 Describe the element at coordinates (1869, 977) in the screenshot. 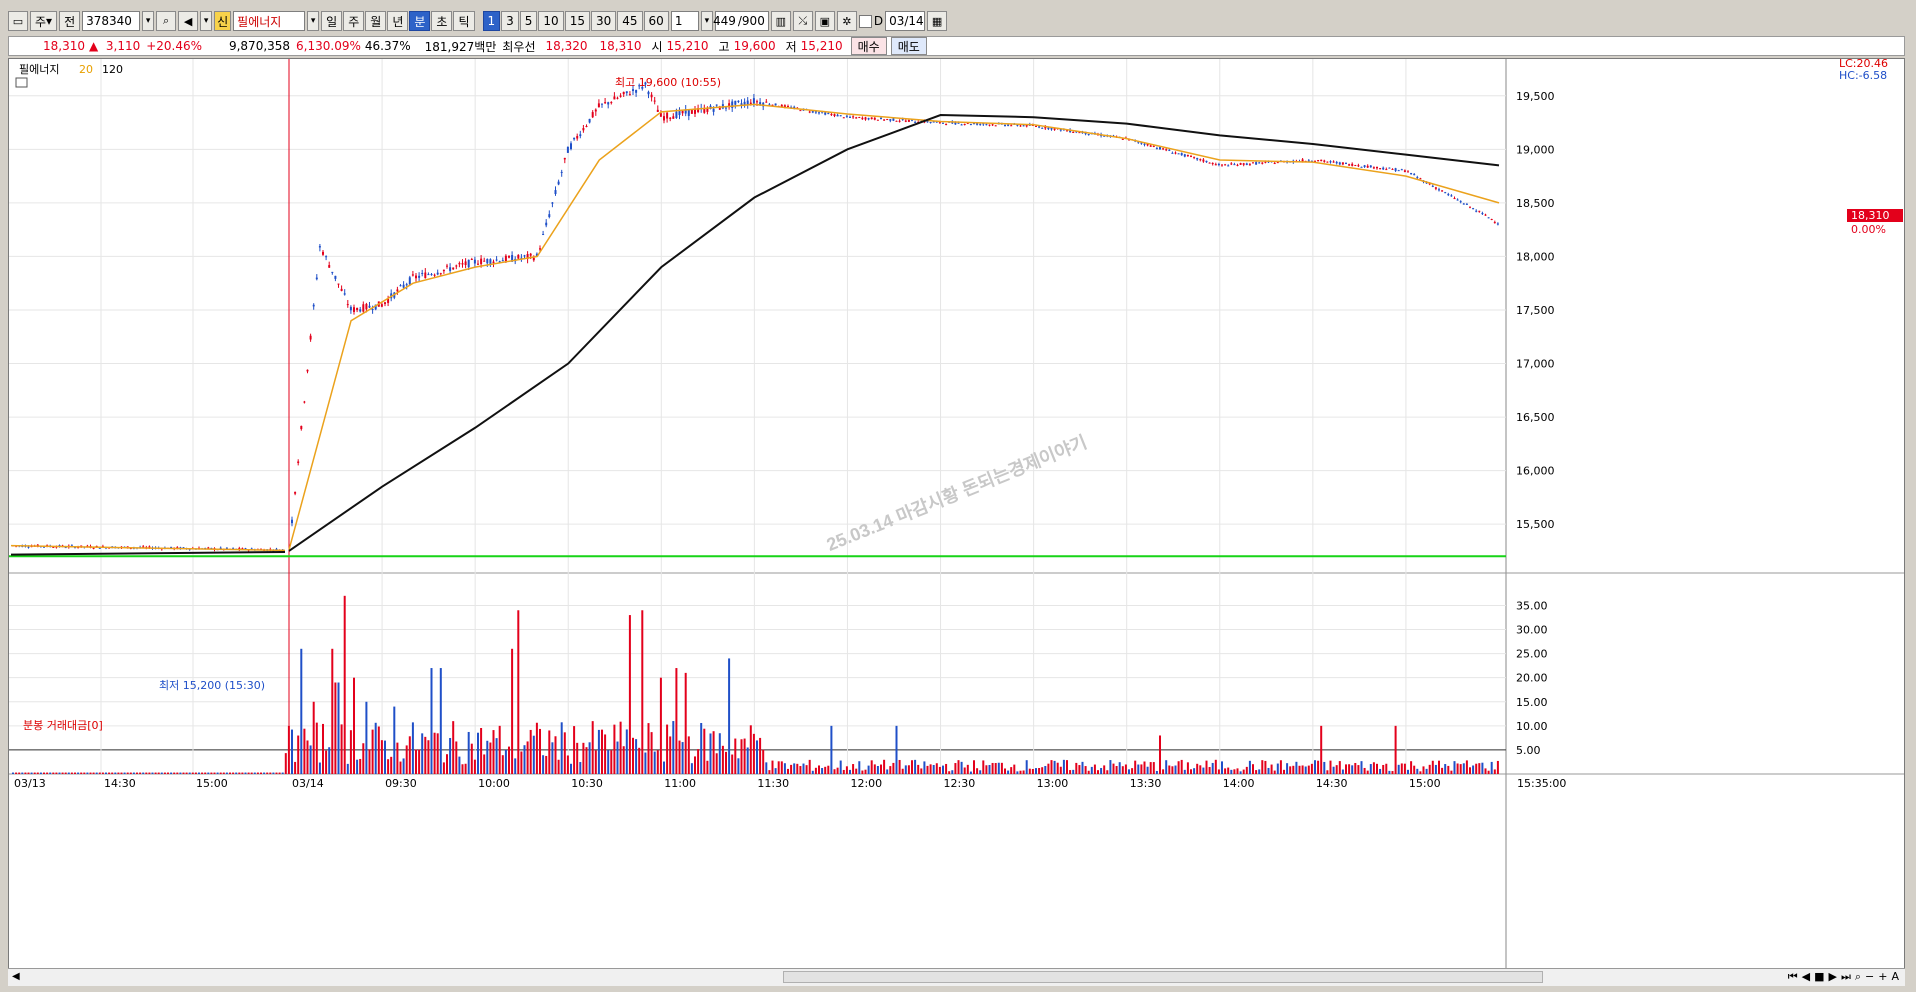

I see `zoom-out-icon: −` at that location.